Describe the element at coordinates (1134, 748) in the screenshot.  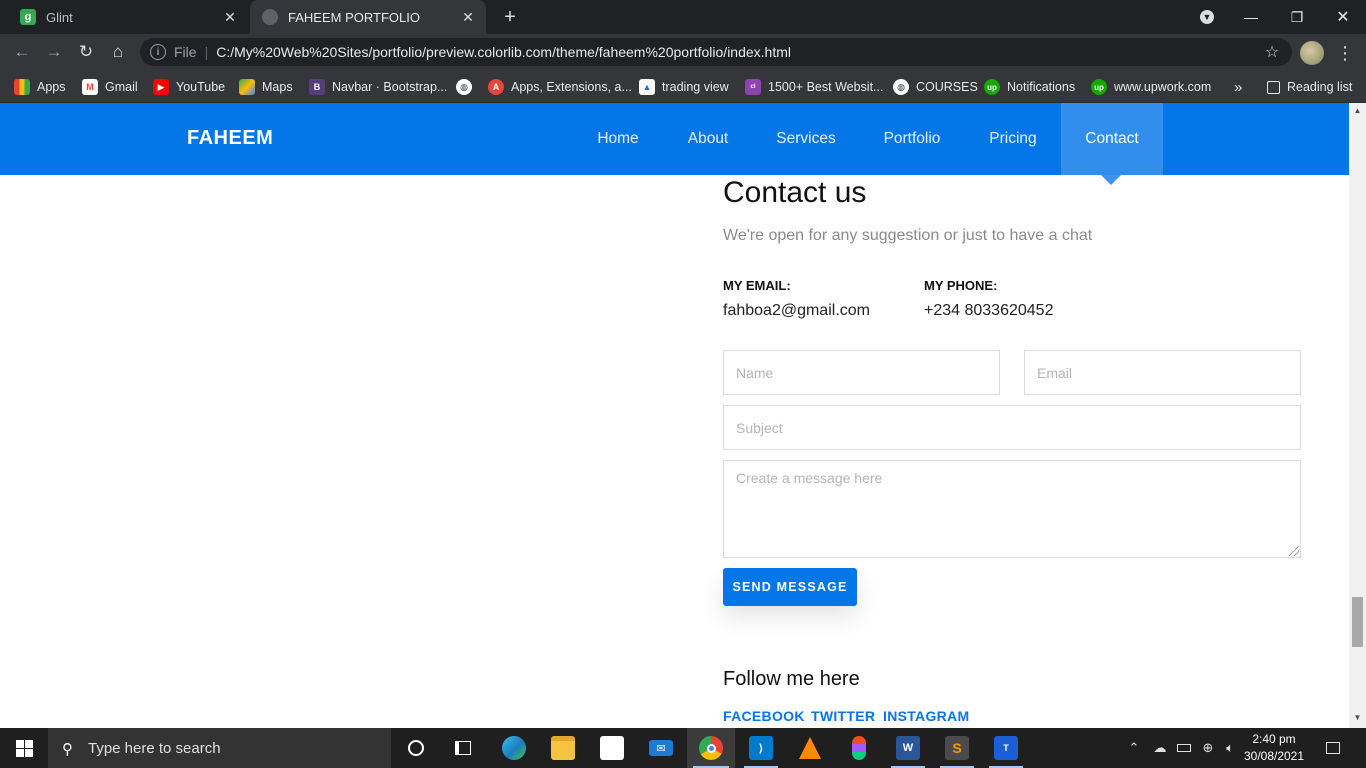
I see `chevron-up-icon: ⌃` at that location.